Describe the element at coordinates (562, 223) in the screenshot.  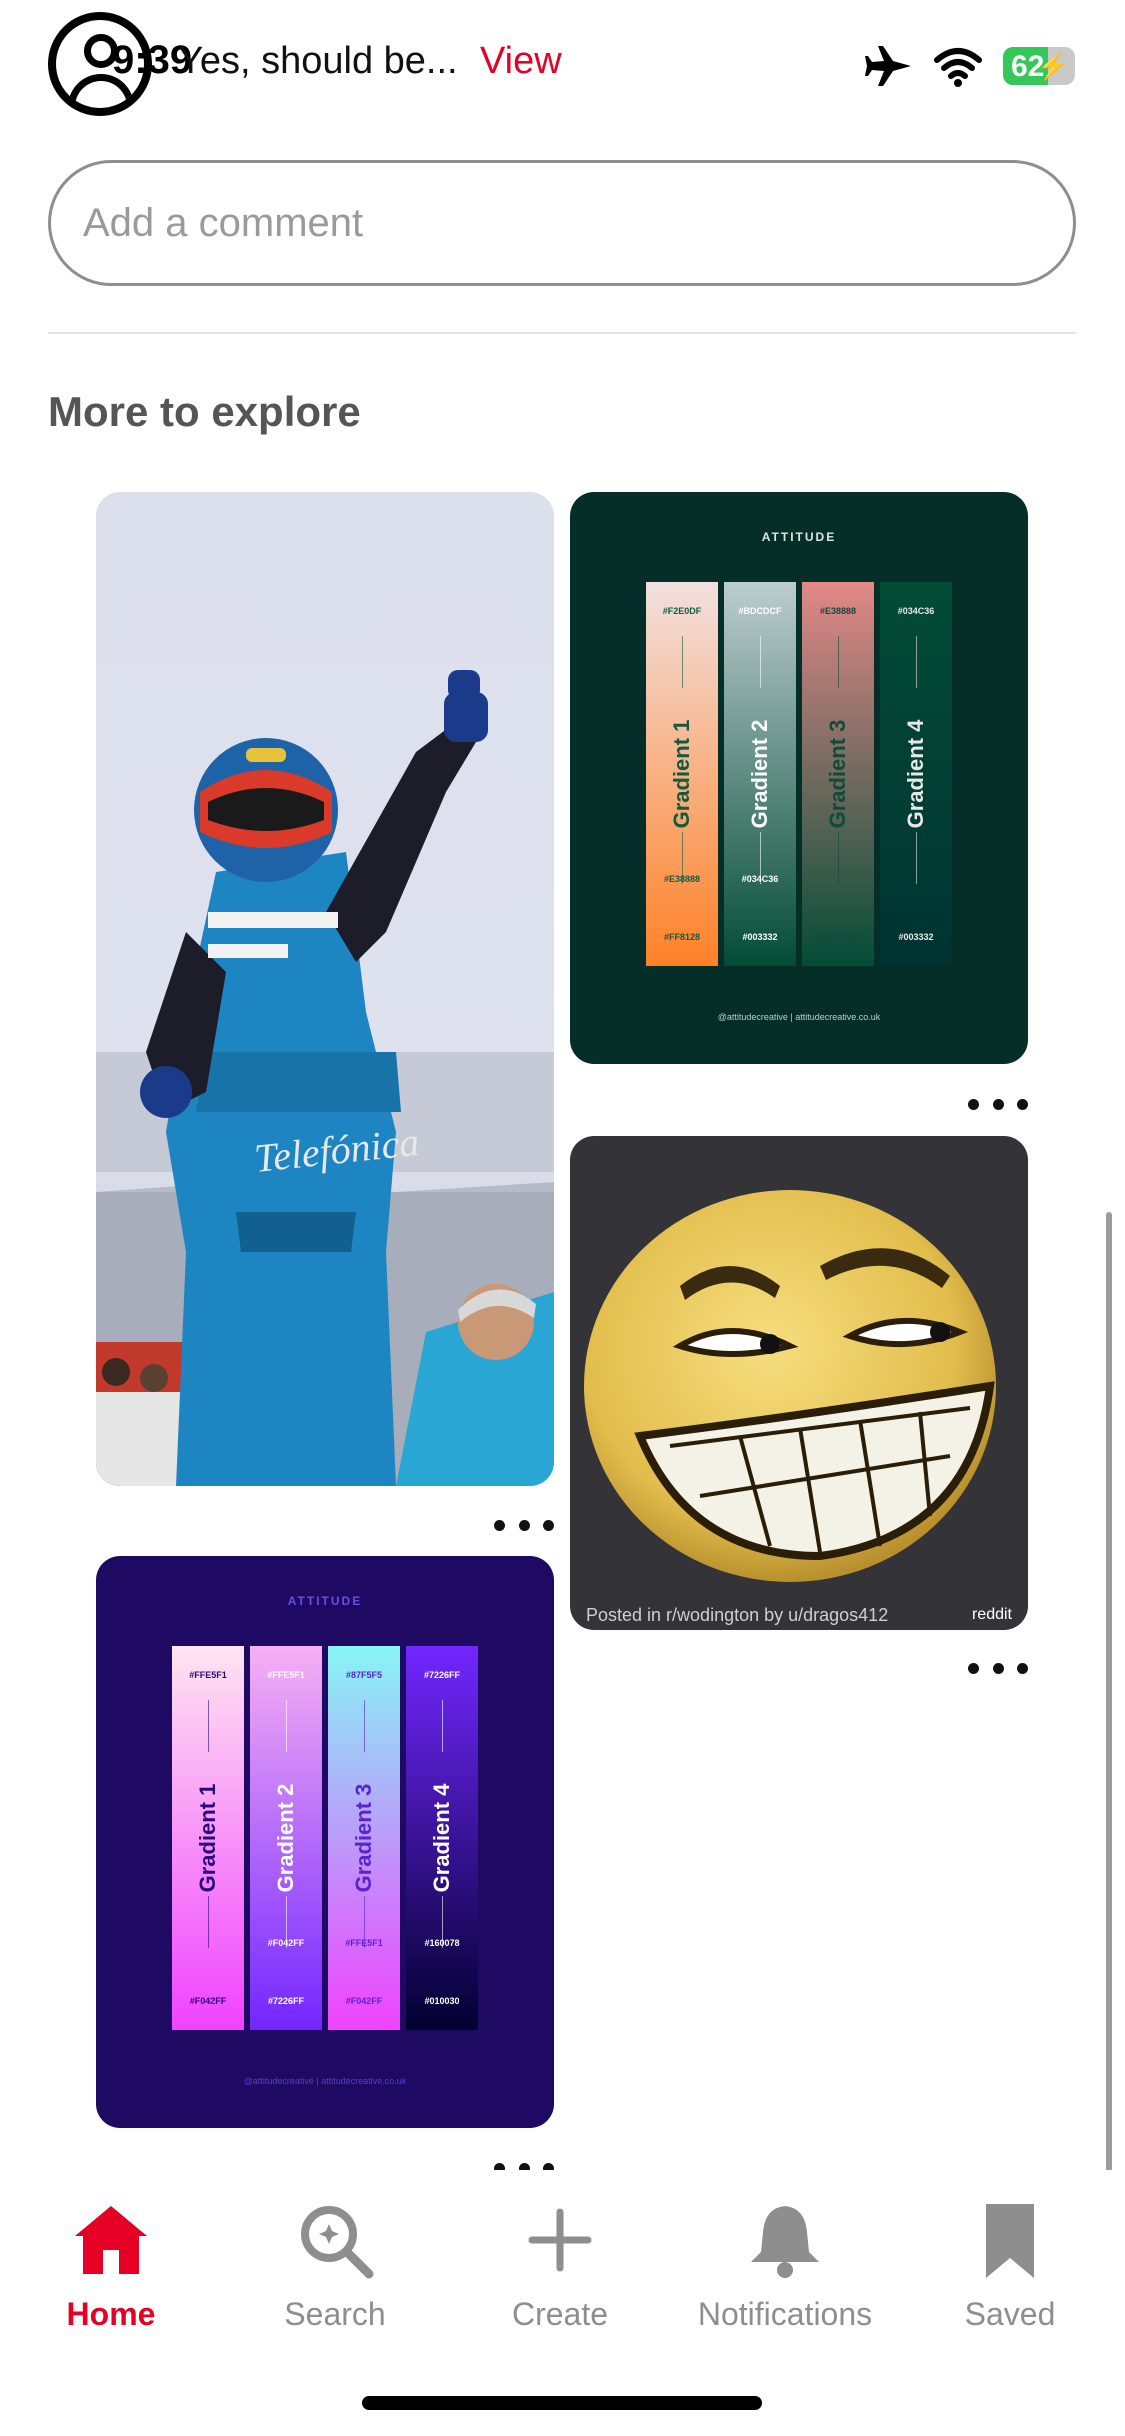
I see `comment-input: Add a comment` at that location.